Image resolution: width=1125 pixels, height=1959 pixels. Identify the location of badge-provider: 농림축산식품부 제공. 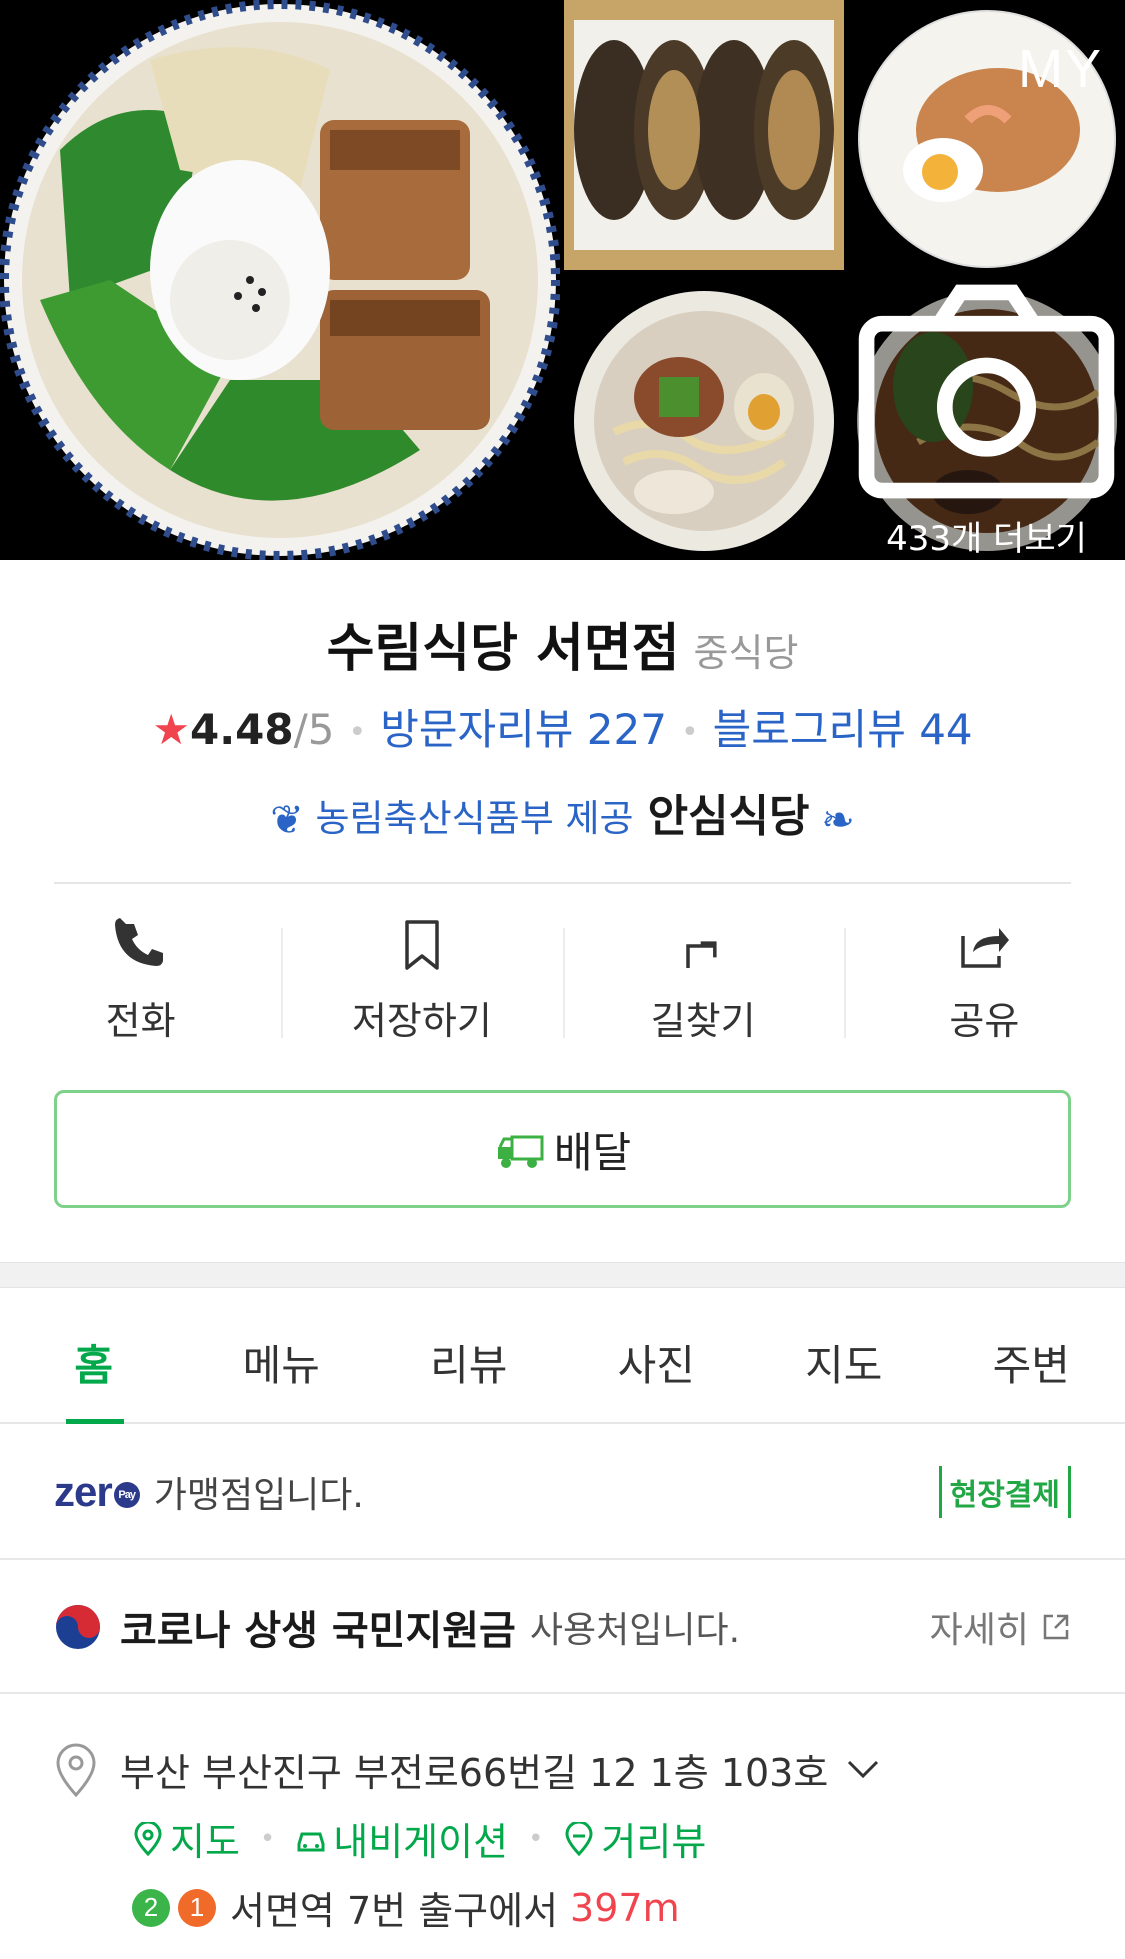
(474, 818).